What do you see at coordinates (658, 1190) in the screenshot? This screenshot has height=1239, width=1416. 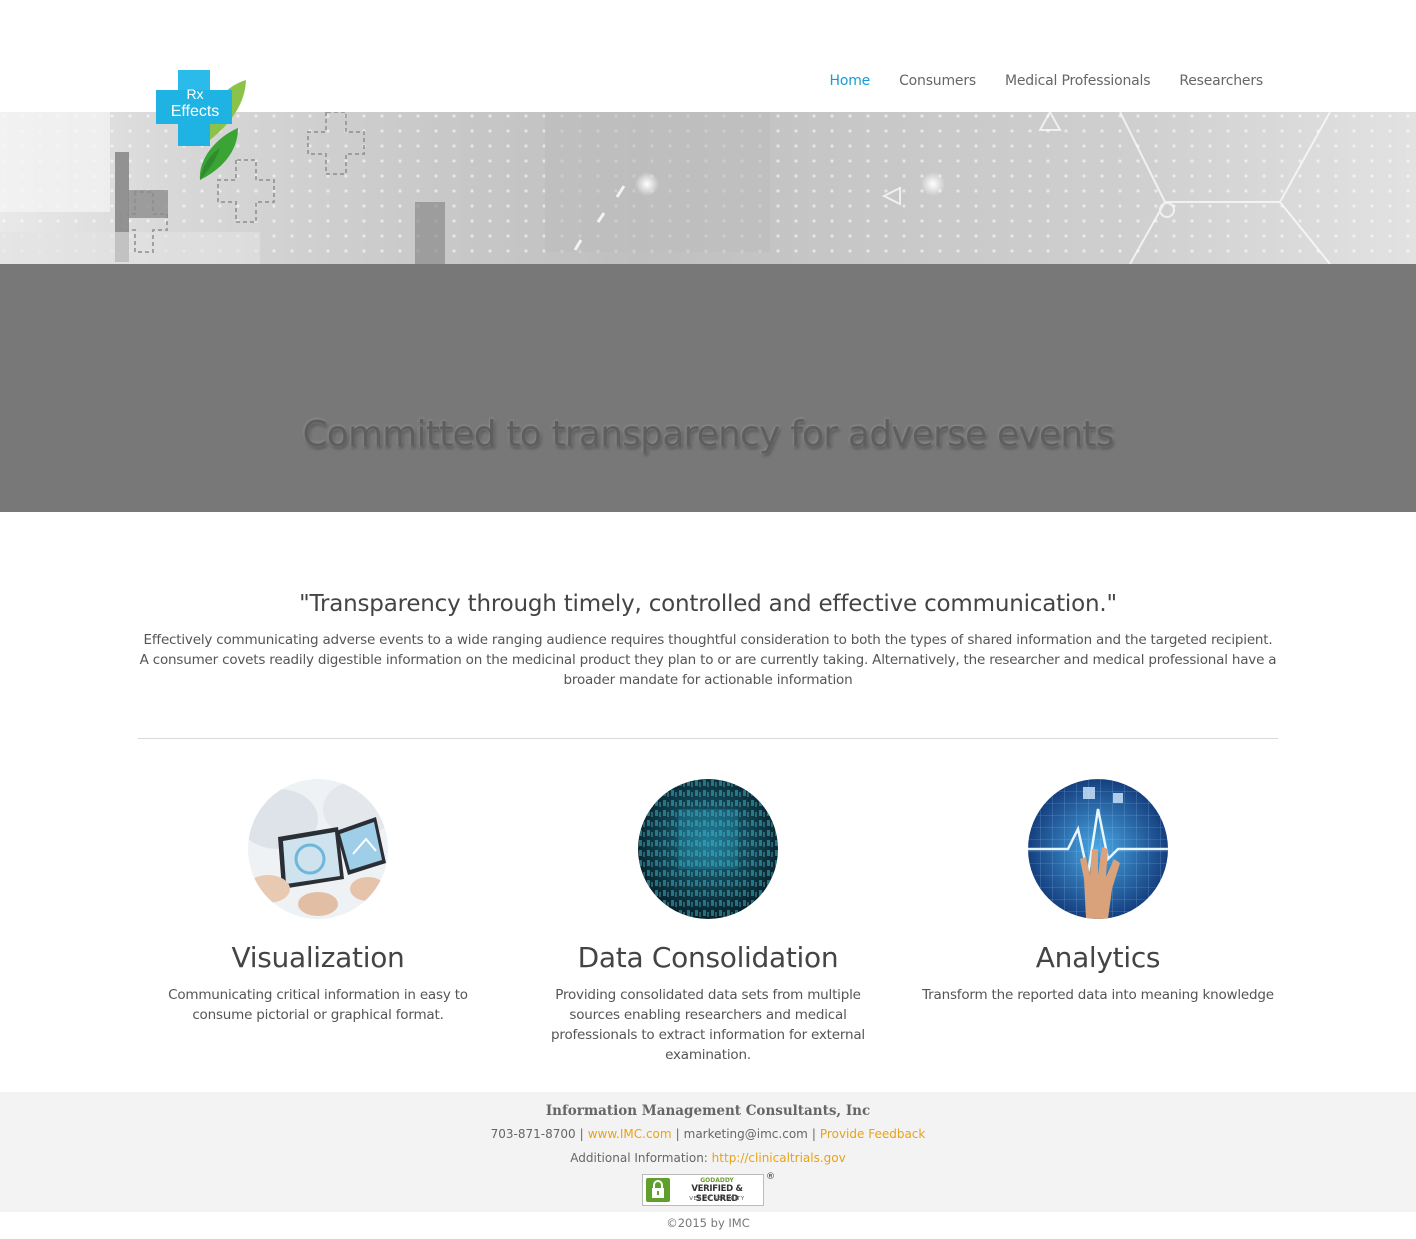 I see `lock-icon` at bounding box center [658, 1190].